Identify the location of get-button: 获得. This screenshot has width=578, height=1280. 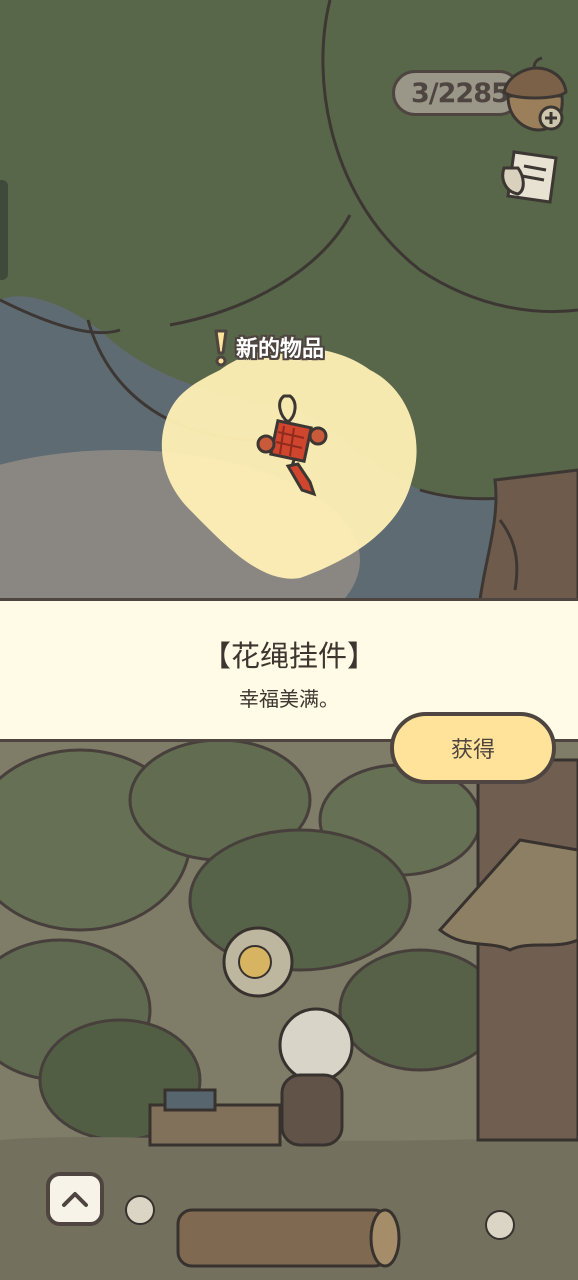
(473, 748).